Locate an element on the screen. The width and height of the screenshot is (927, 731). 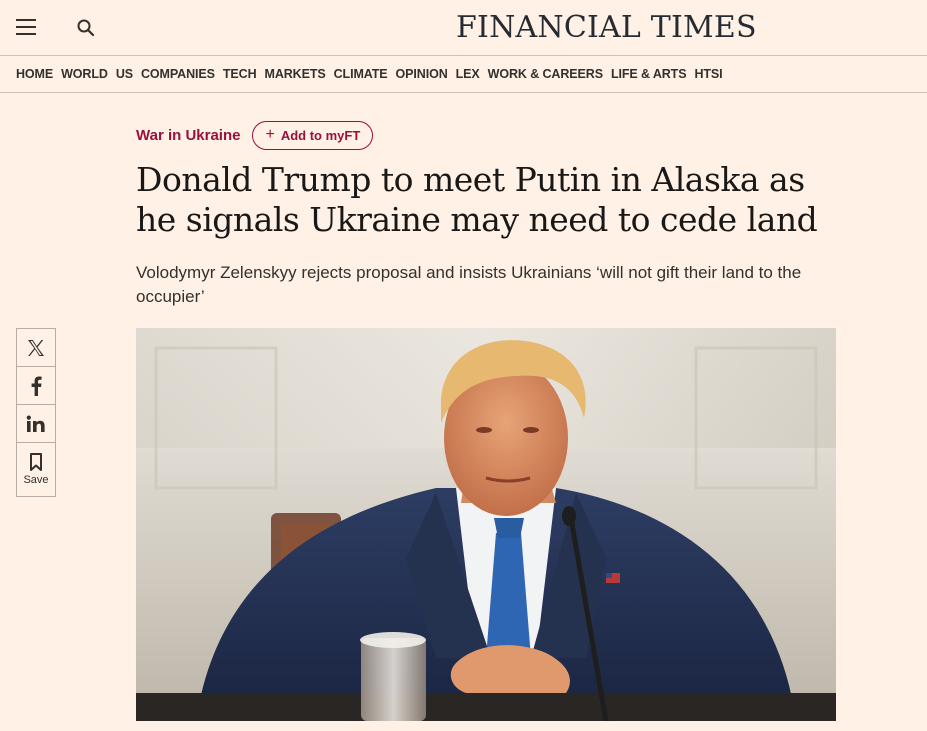
share-linkedin-button is located at coordinates (36, 423).